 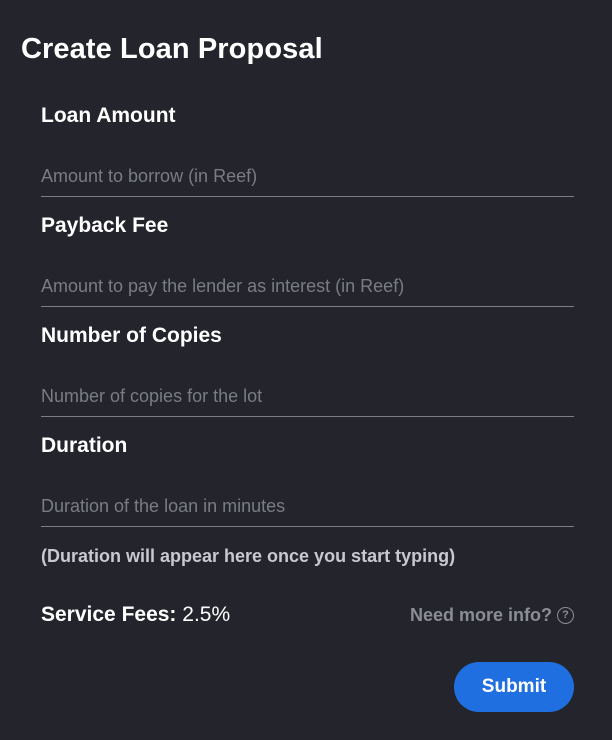 What do you see at coordinates (84, 445) in the screenshot?
I see `duration-label: Duration` at bounding box center [84, 445].